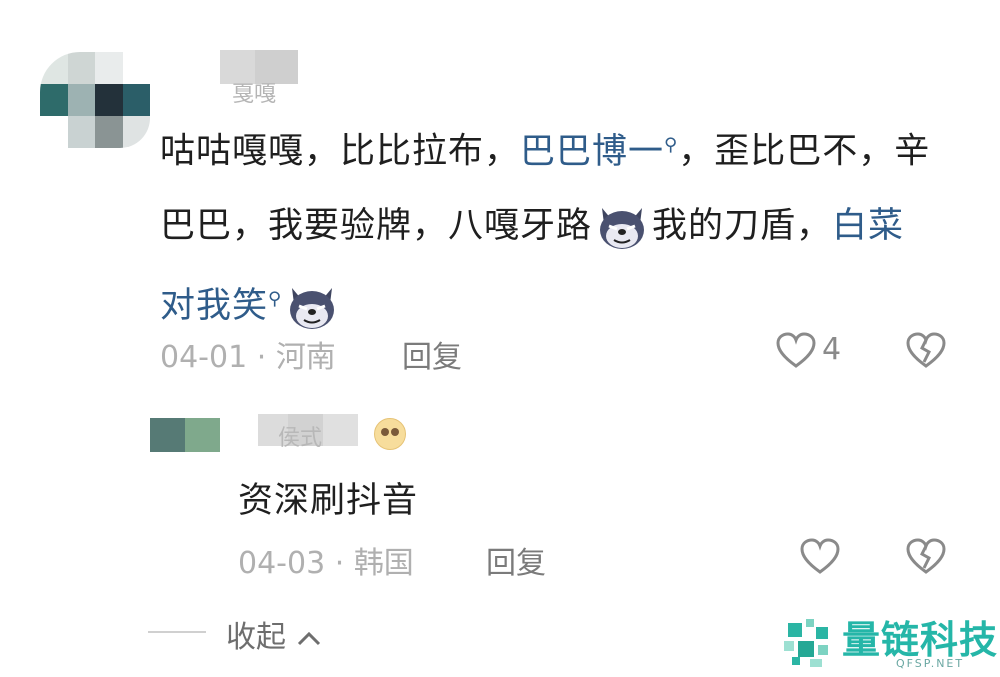  I want to click on reply-button: 回复, so click(432, 354).